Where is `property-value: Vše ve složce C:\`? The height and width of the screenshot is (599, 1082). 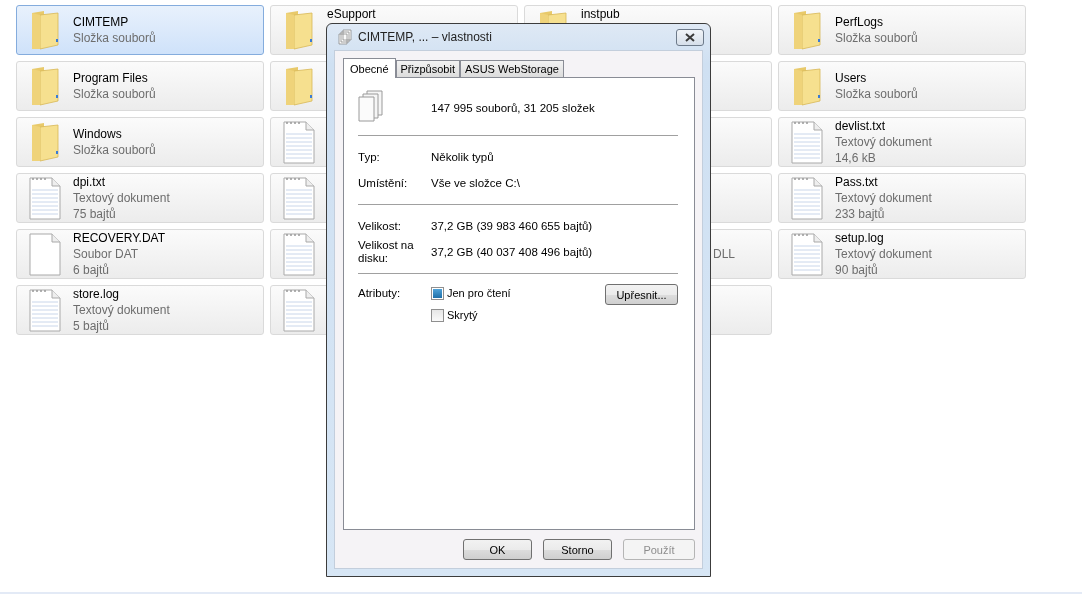
property-value: Vše ve složce C:\ is located at coordinates (475, 183).